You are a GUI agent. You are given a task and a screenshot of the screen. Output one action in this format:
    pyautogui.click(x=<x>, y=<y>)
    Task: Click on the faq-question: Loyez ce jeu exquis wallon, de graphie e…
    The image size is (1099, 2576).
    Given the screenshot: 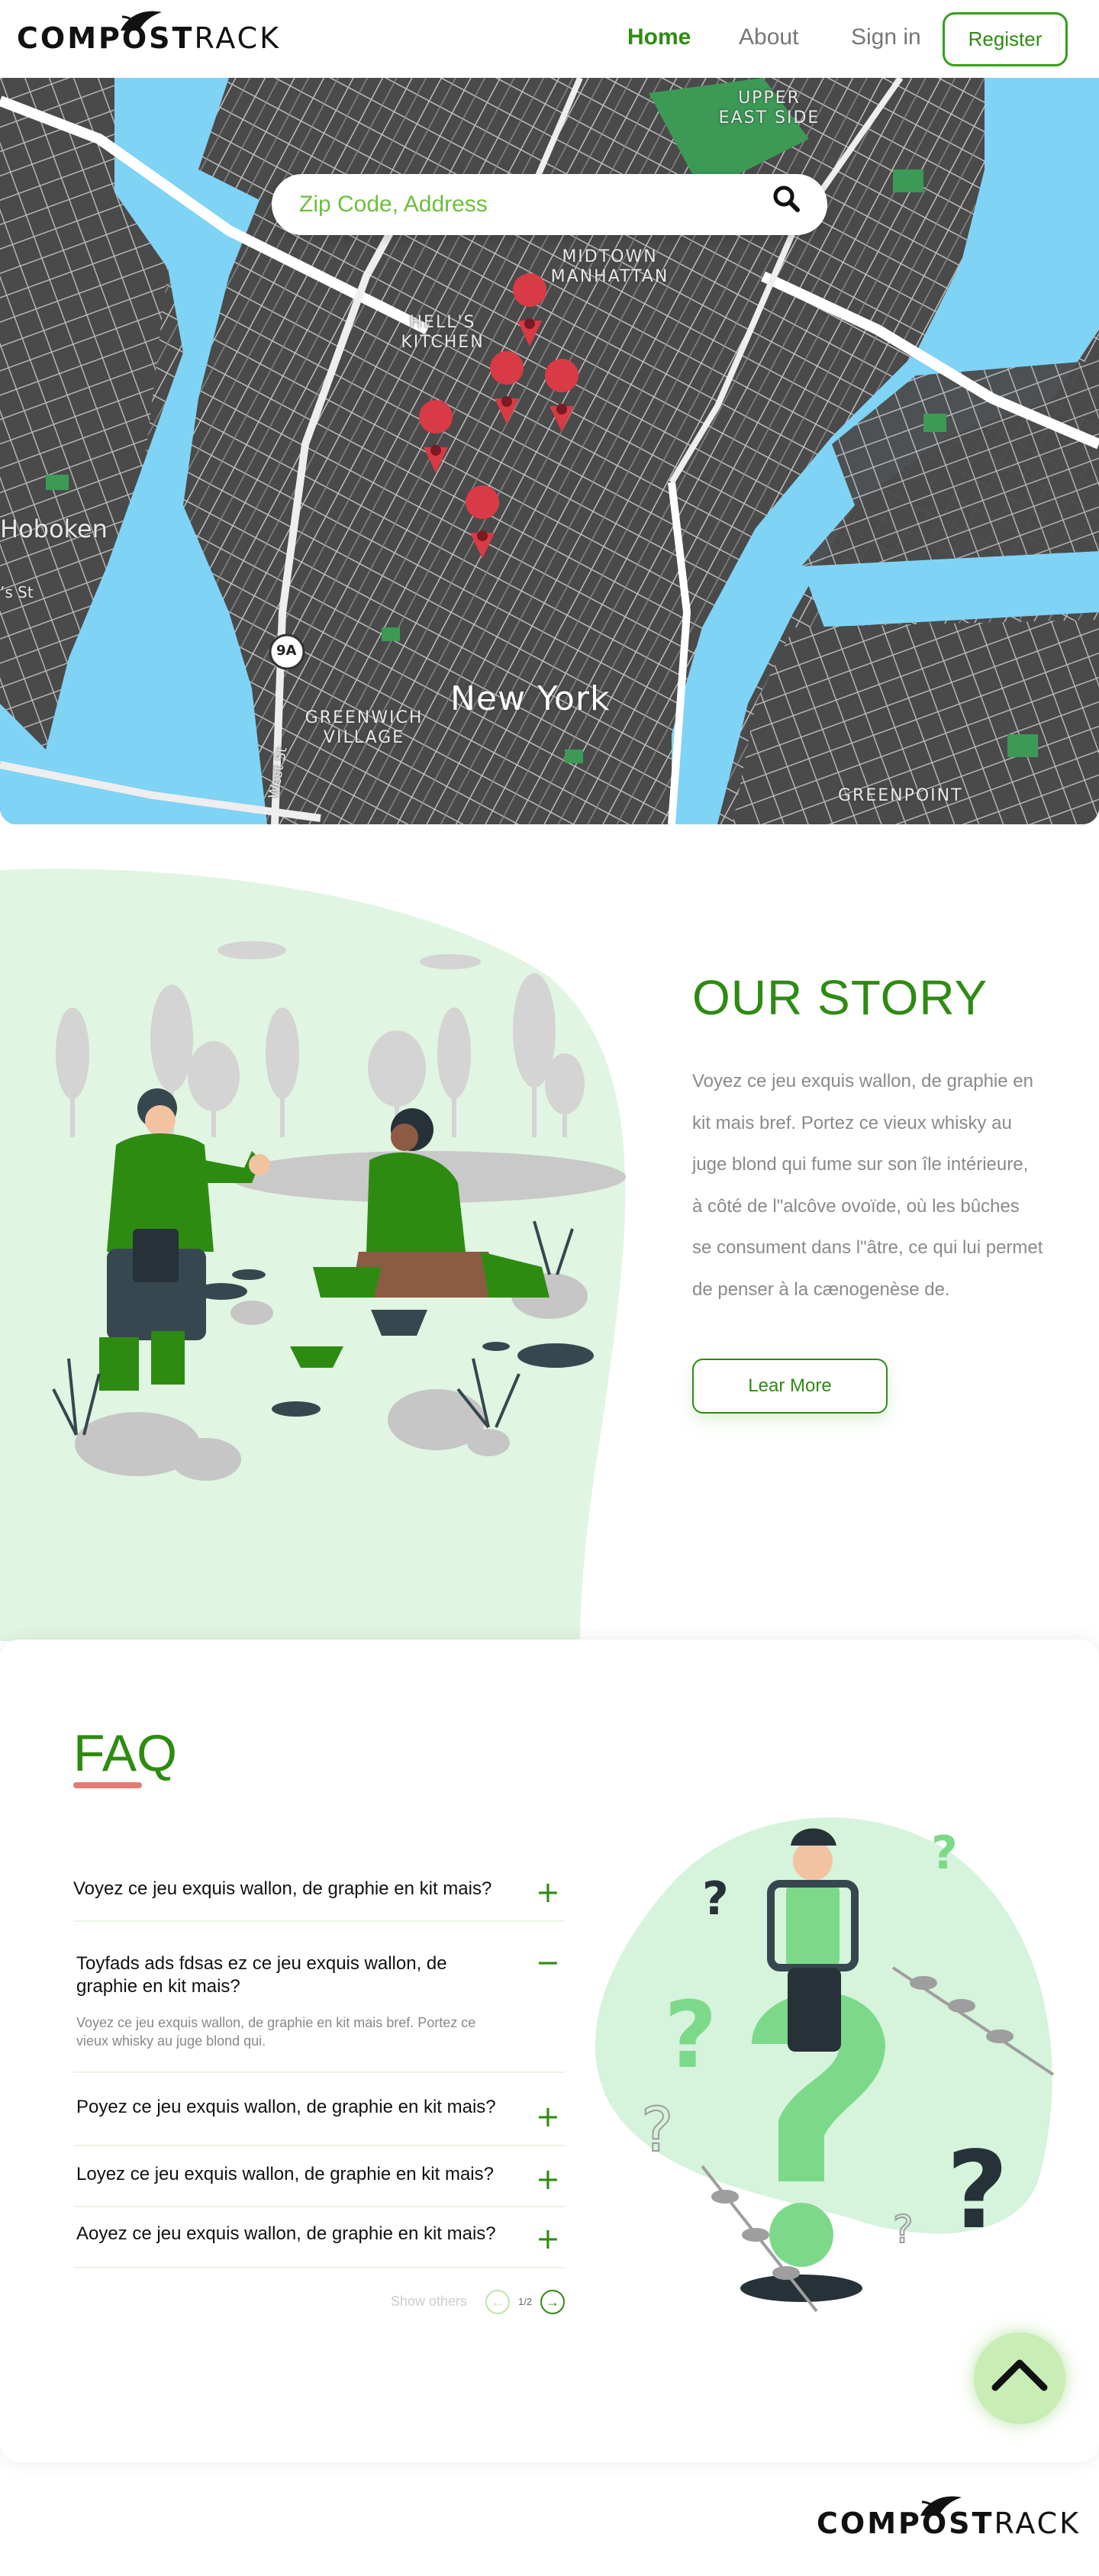 What is the action you would take?
    pyautogui.click(x=285, y=2174)
    